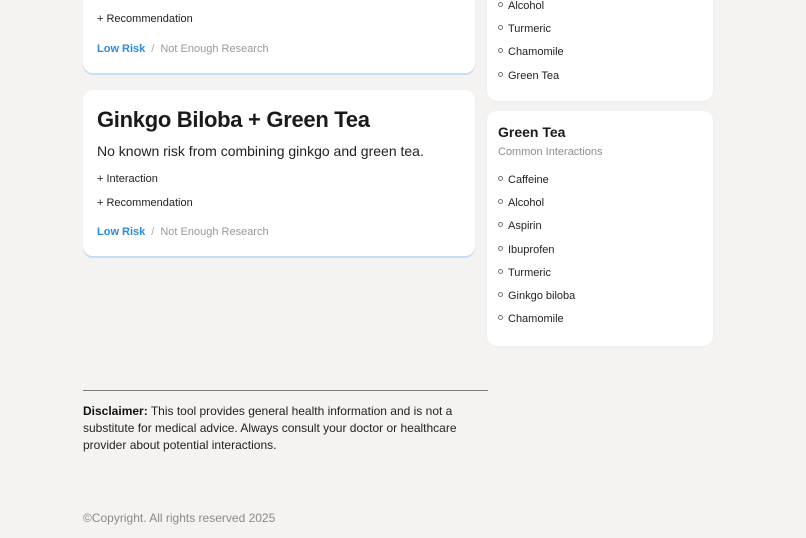 This screenshot has height=538, width=806. Describe the element at coordinates (115, 411) in the screenshot. I see `disclaimer-label: Disclaimer:` at that location.